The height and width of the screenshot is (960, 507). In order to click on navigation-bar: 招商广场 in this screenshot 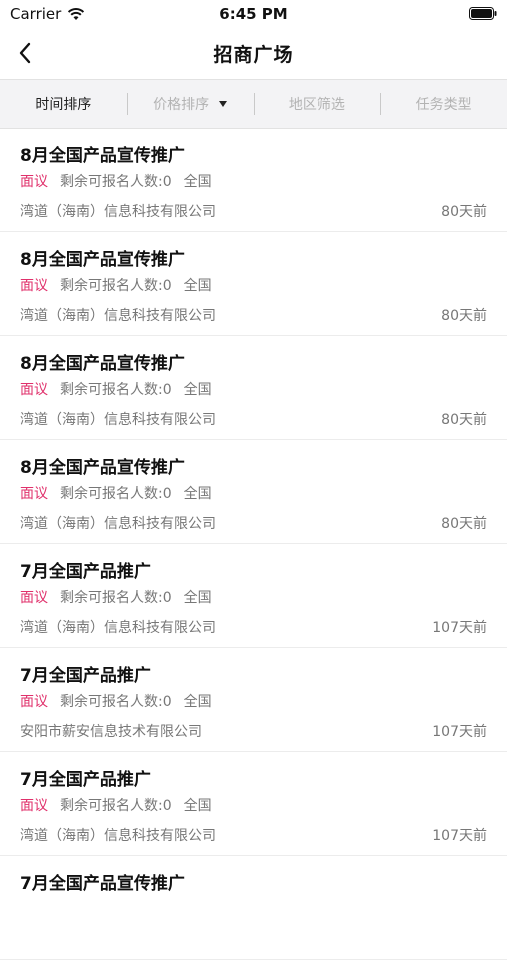, I will do `click(253, 53)`.